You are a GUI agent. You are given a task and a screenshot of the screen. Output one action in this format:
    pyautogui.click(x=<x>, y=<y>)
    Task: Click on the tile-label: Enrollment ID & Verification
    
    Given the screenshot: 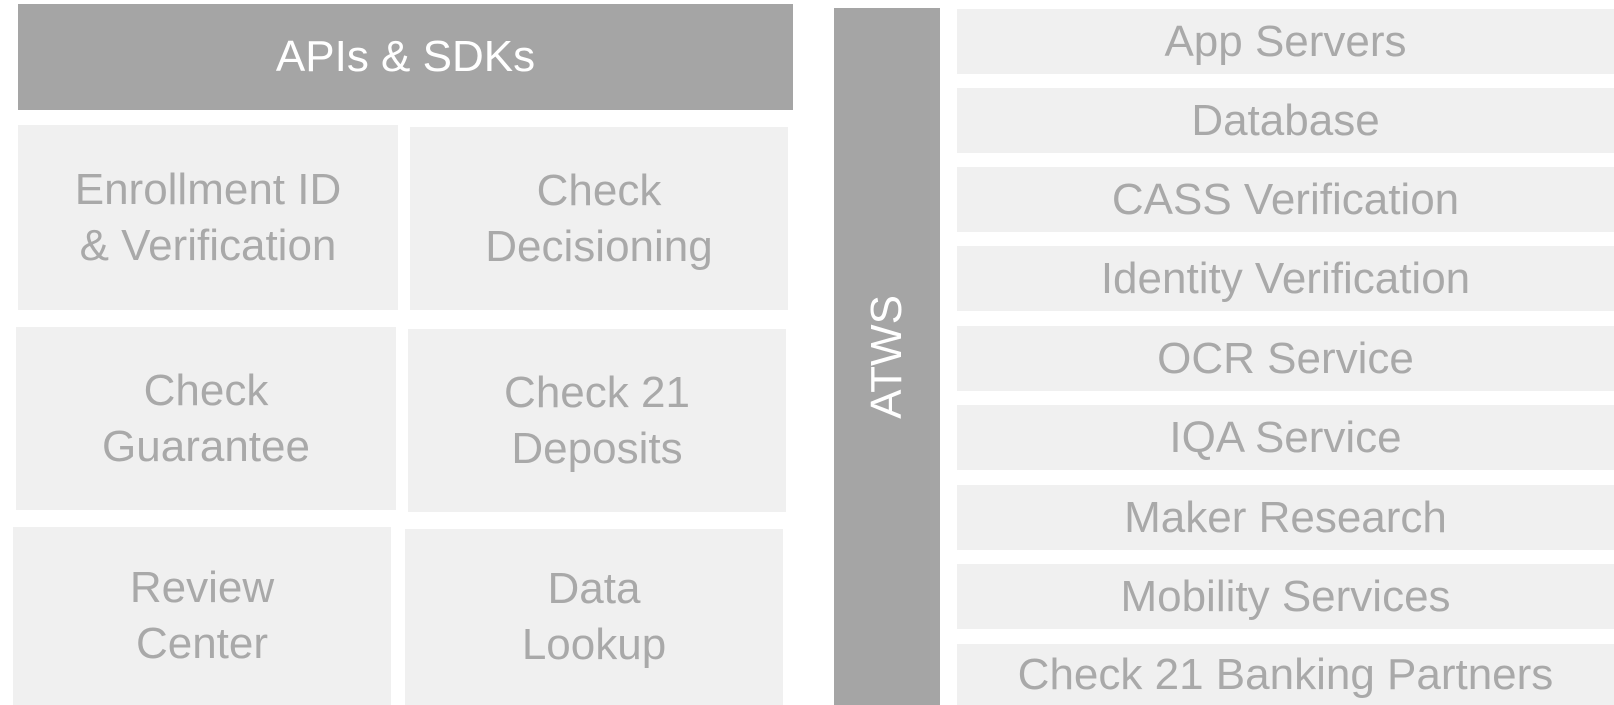 What is the action you would take?
    pyautogui.click(x=208, y=217)
    